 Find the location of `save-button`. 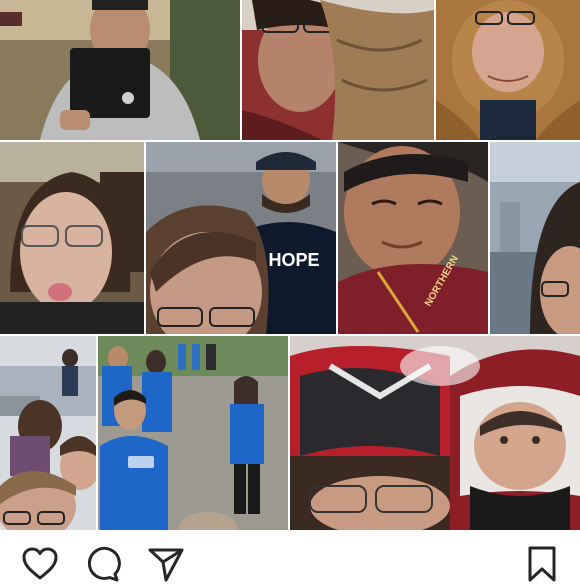

save-button is located at coordinates (542, 564).